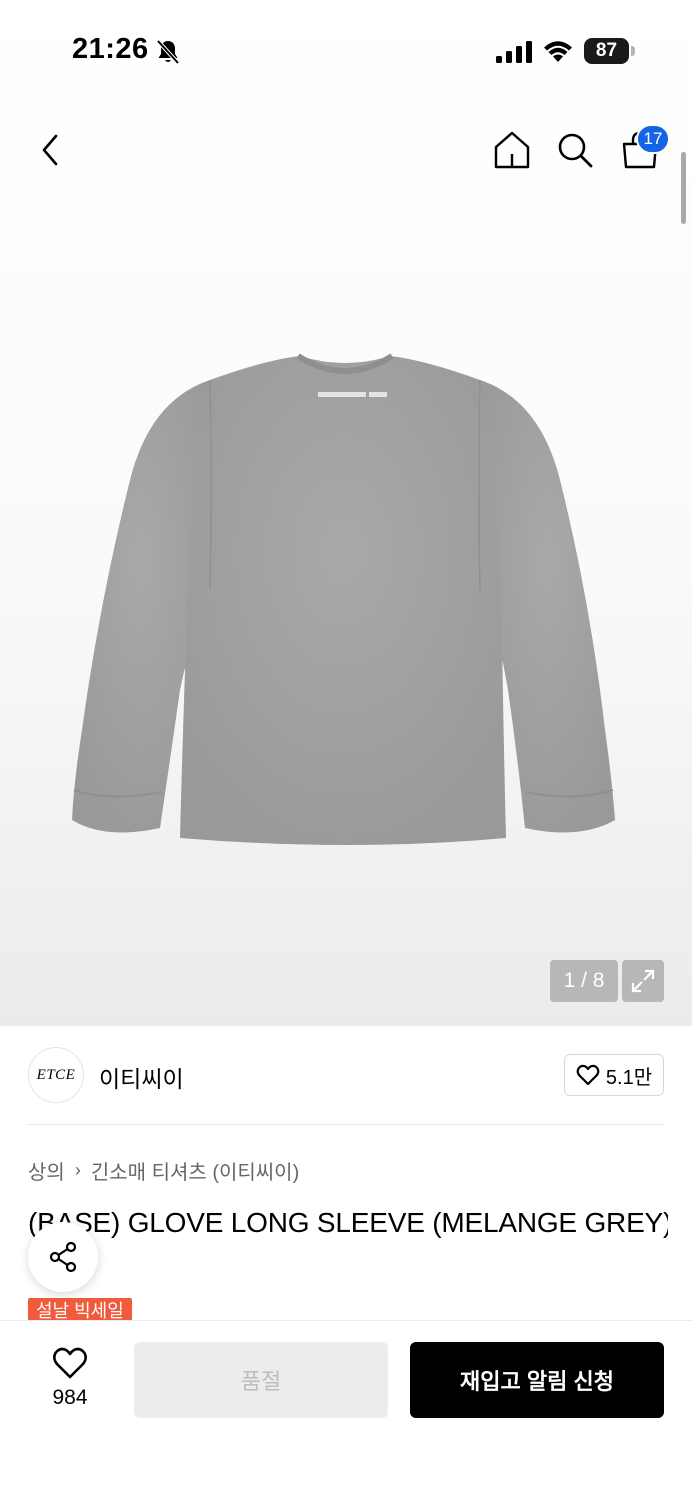  Describe the element at coordinates (653, 139) in the screenshot. I see `cart-count-badge: 17` at that location.